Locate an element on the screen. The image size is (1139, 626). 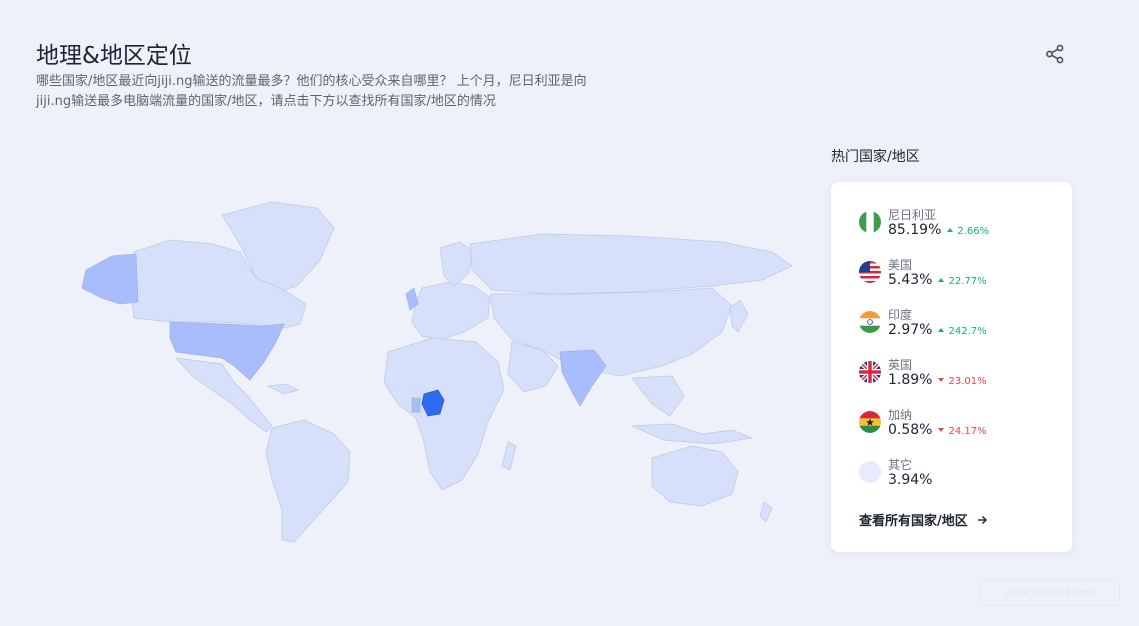
usa-flag-icon is located at coordinates (870, 272).